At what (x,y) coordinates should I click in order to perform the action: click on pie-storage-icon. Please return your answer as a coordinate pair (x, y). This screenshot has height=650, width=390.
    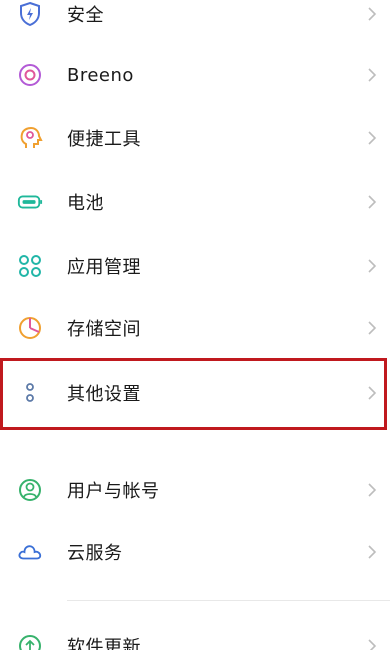
    Looking at the image, I should click on (30, 328).